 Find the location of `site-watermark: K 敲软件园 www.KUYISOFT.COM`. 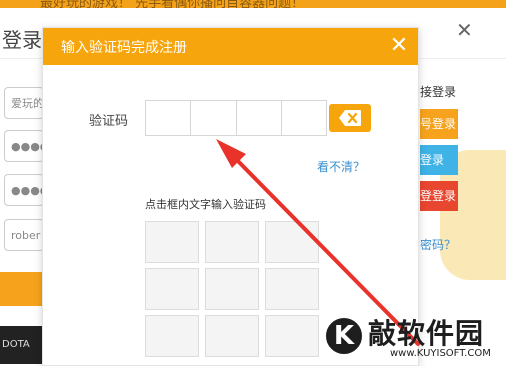

site-watermark: K 敲软件园 www.KUYISOFT.COM is located at coordinates (415, 337).